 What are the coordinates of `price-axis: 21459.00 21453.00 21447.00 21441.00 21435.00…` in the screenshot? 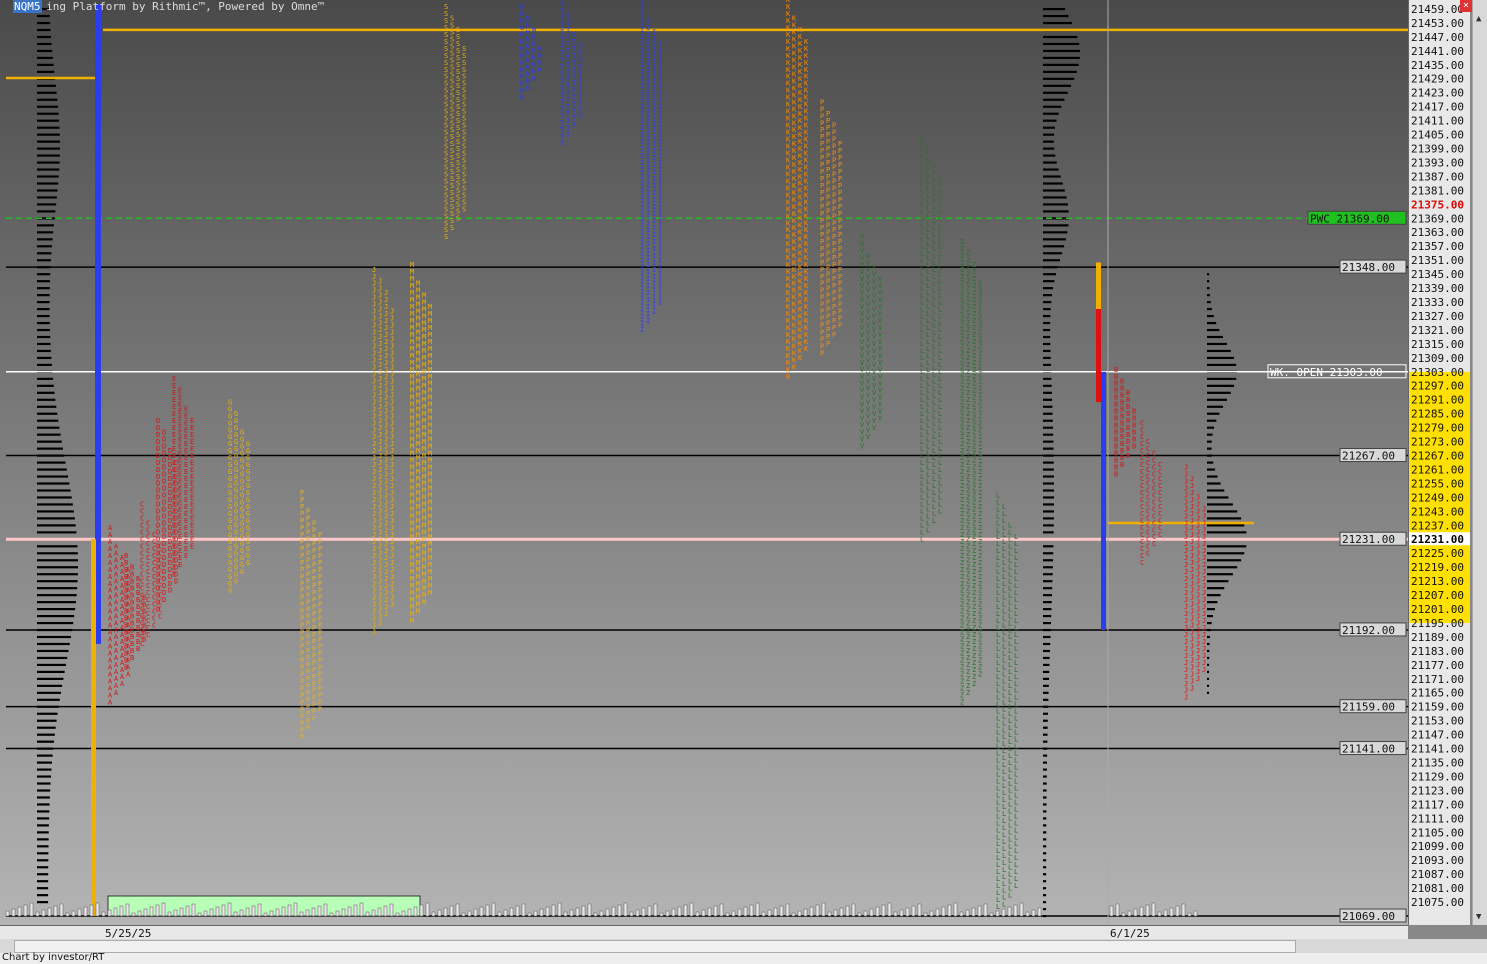 It's located at (1439, 462).